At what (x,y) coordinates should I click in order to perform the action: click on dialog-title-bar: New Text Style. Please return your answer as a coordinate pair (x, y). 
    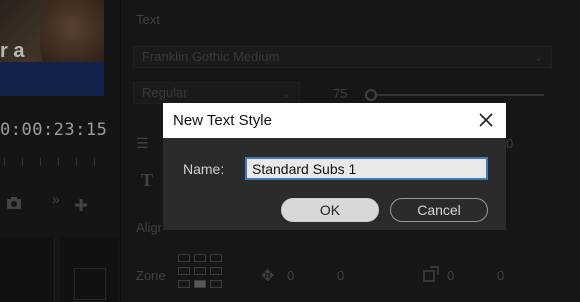
    Looking at the image, I should click on (334, 120).